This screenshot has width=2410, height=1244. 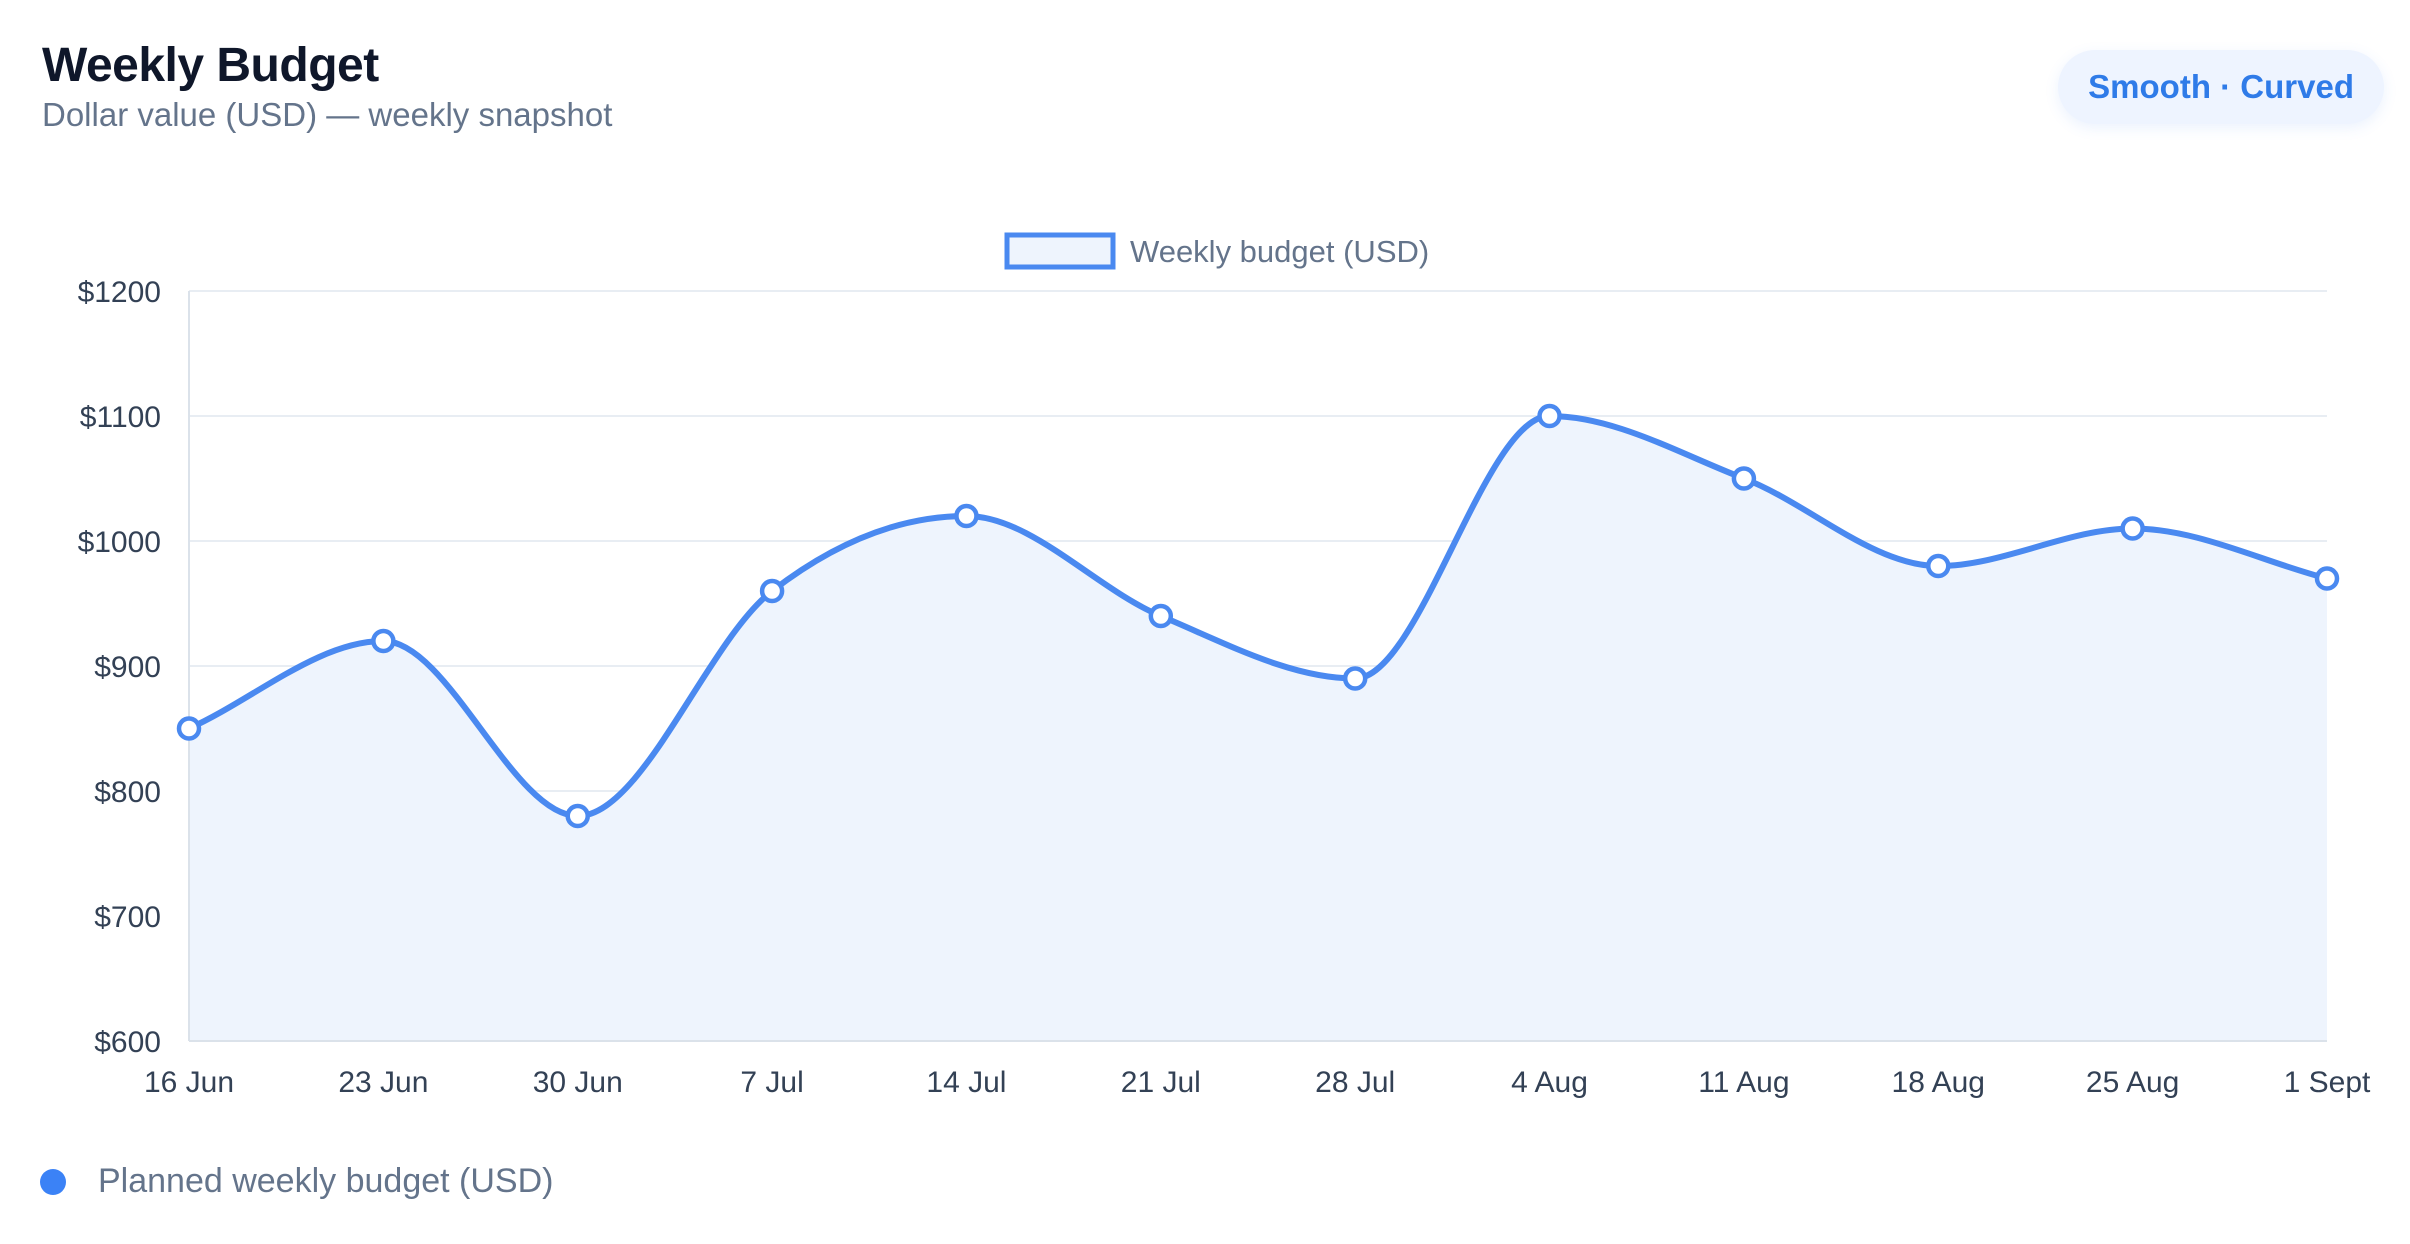 I want to click on x-tick-label: 1 Sept, so click(x=2327, y=1082).